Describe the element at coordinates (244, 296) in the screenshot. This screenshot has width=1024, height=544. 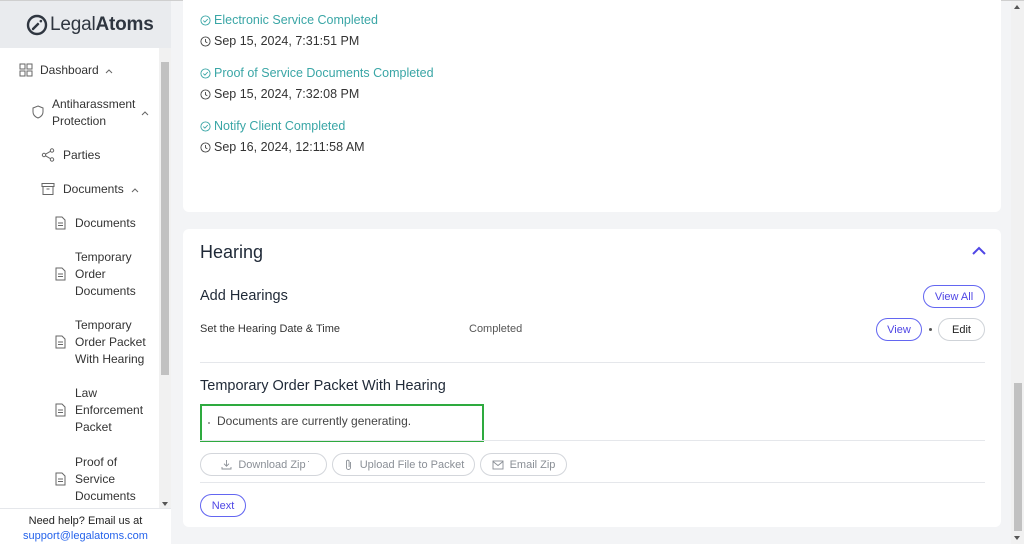
I see `add-hearings-title: Add Hearings` at that location.